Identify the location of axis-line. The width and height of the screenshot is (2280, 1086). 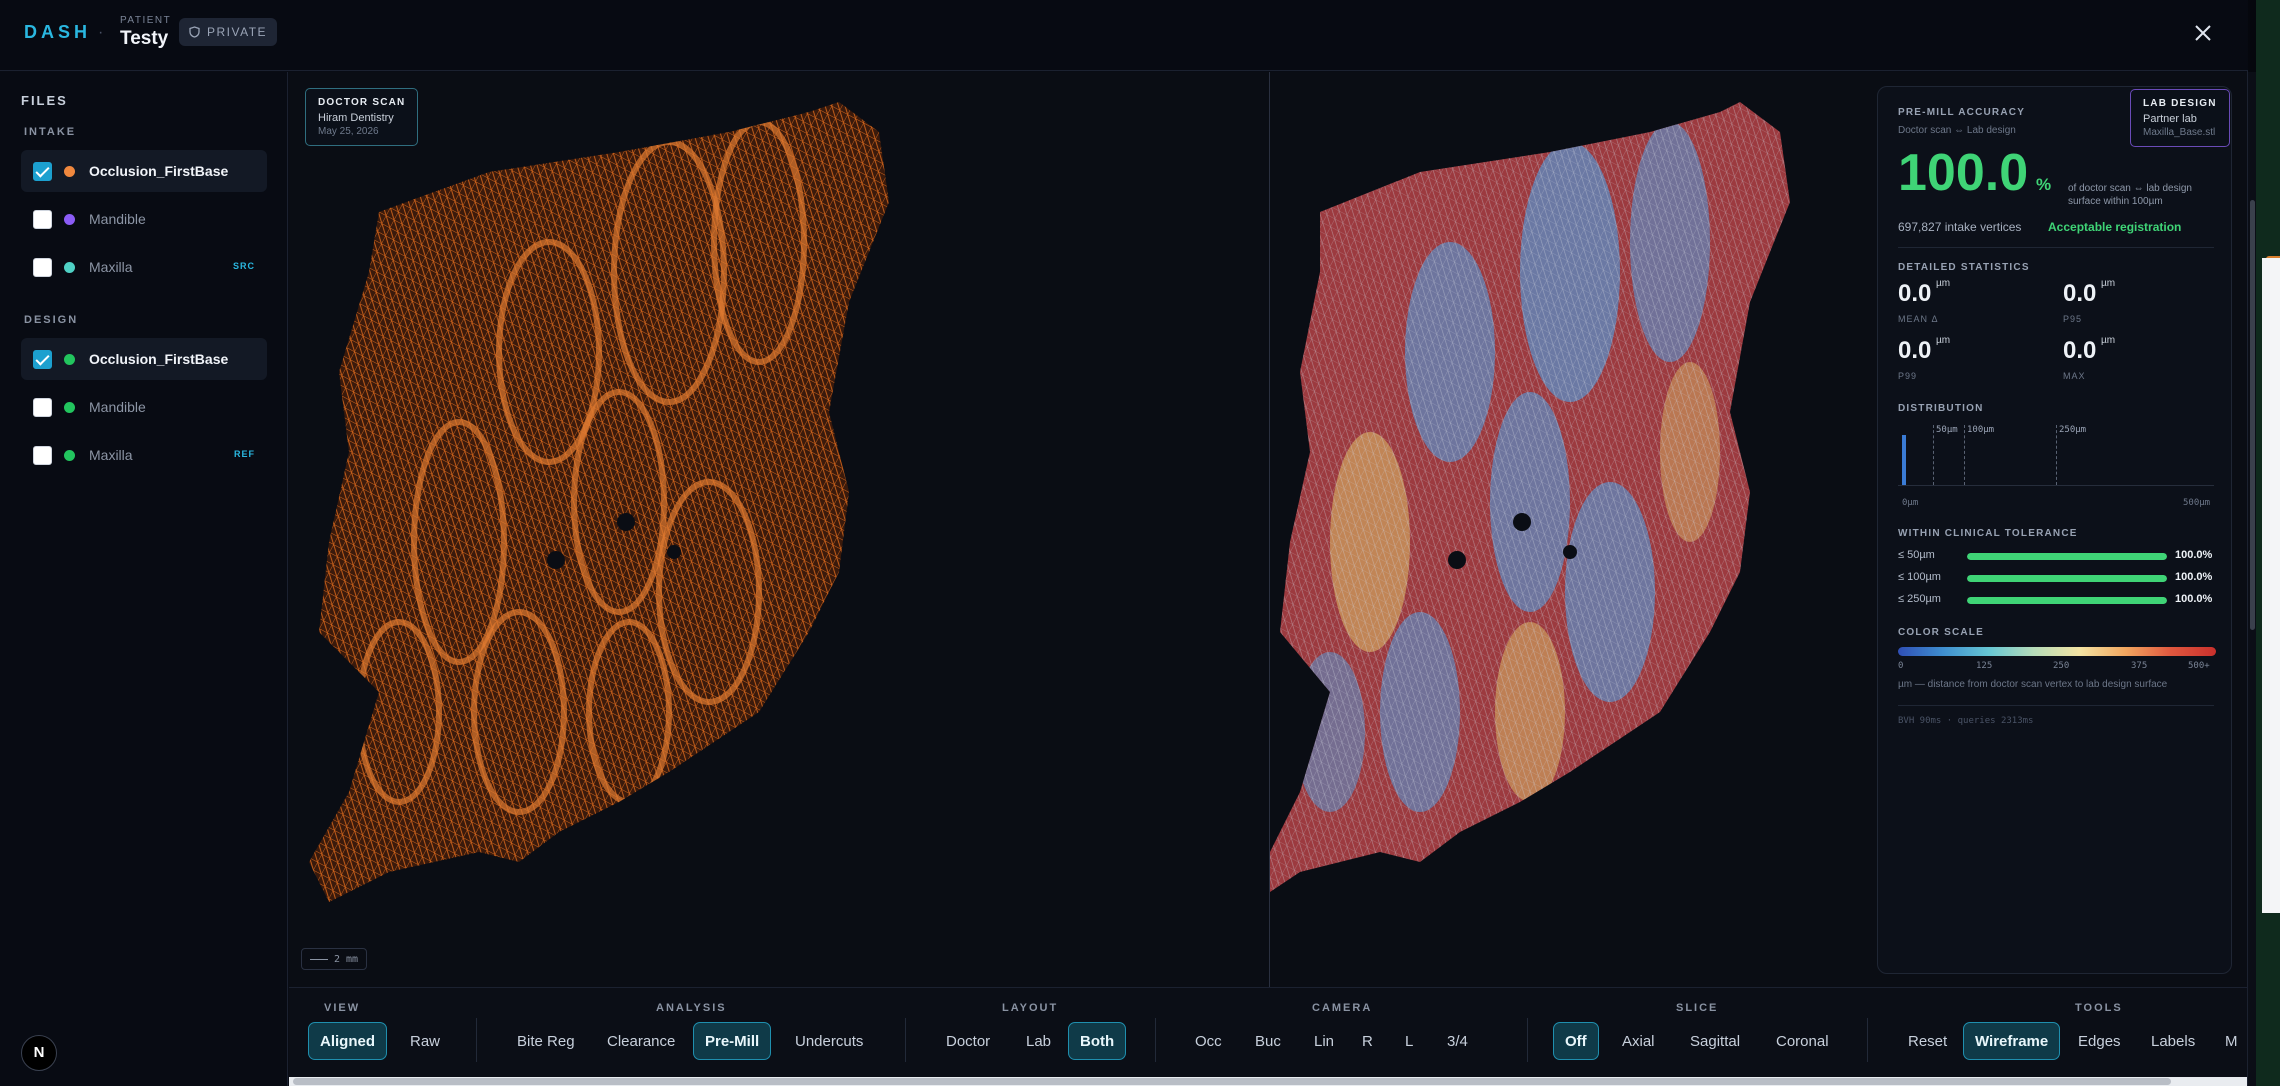
(2056, 485).